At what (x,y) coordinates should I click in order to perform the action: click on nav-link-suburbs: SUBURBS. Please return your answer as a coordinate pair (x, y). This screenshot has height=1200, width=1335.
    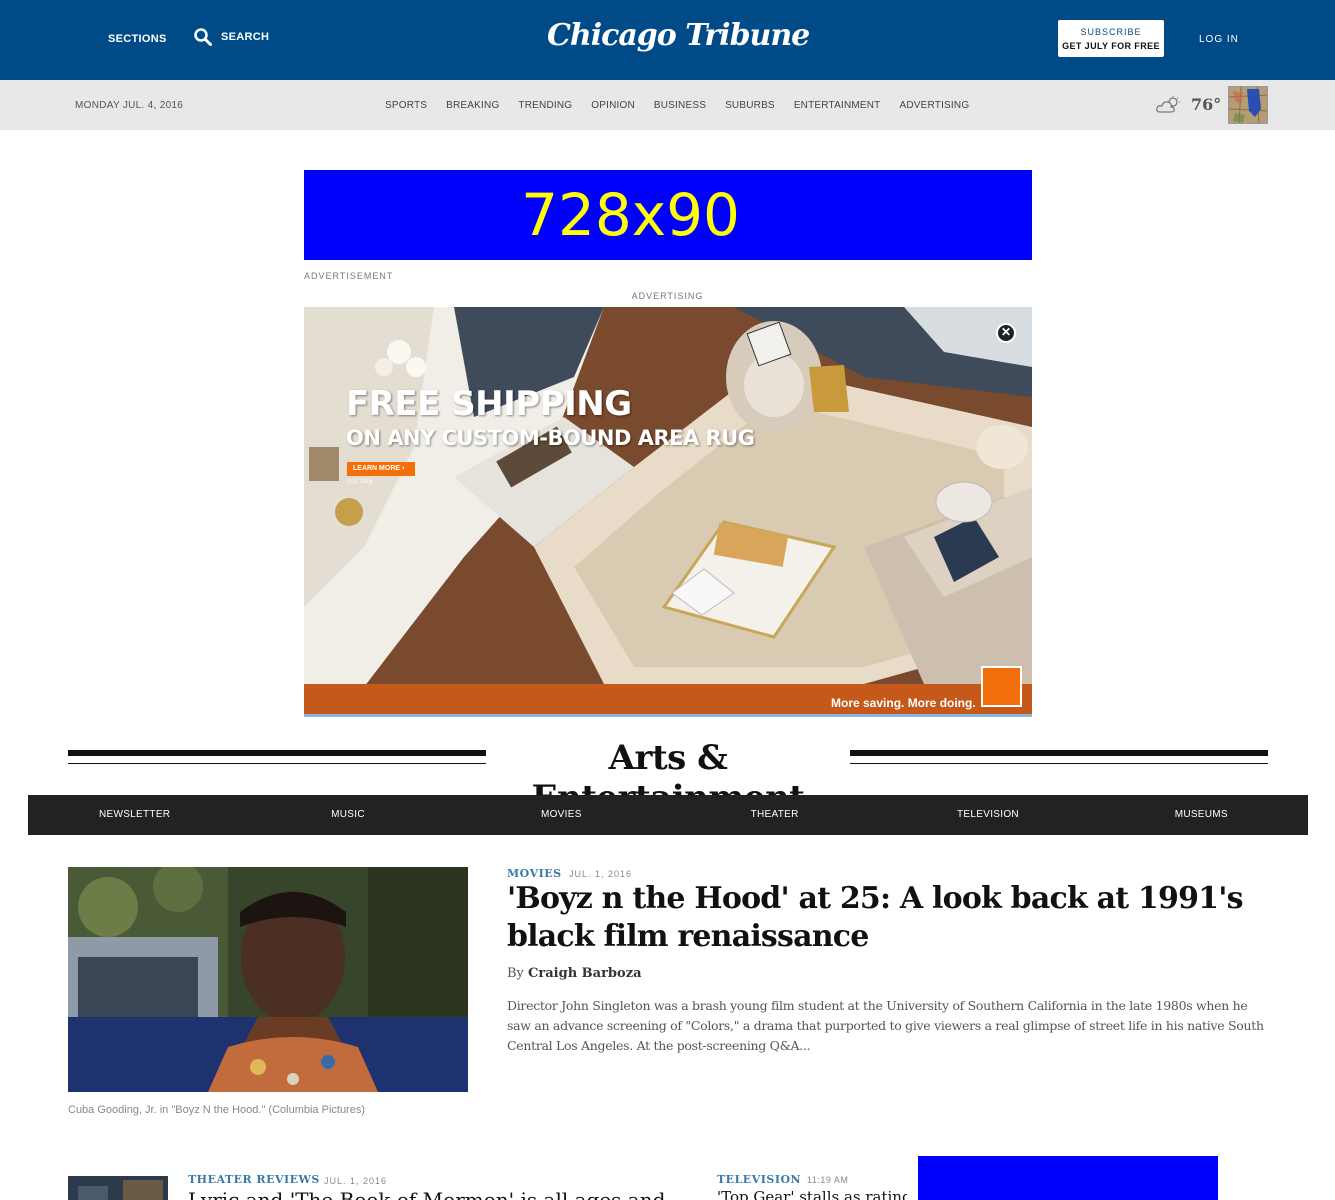
    Looking at the image, I should click on (750, 105).